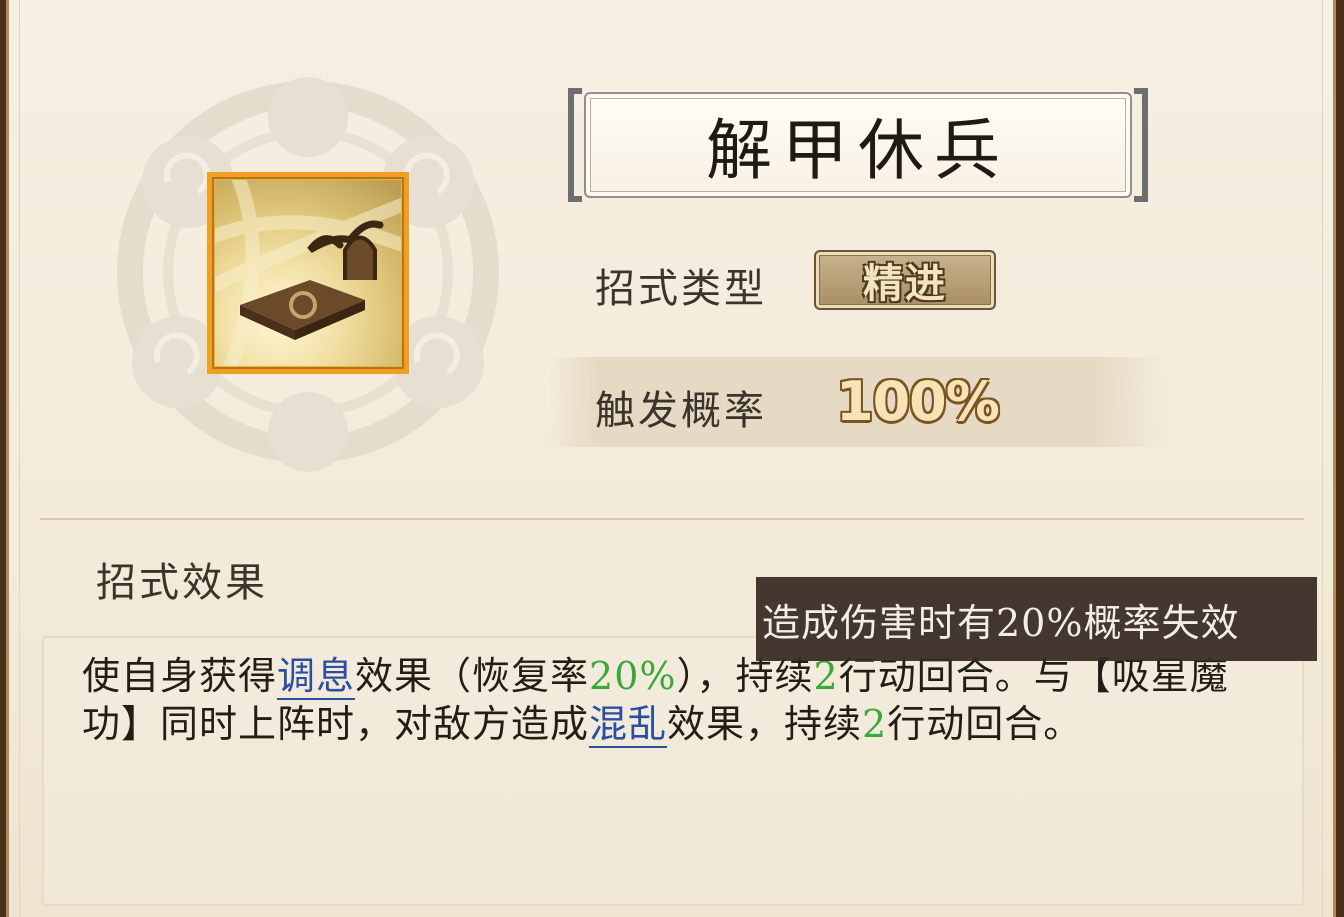 This screenshot has height=917, width=1344. I want to click on effect-text-segment: 效果（恢复率, so click(472, 676).